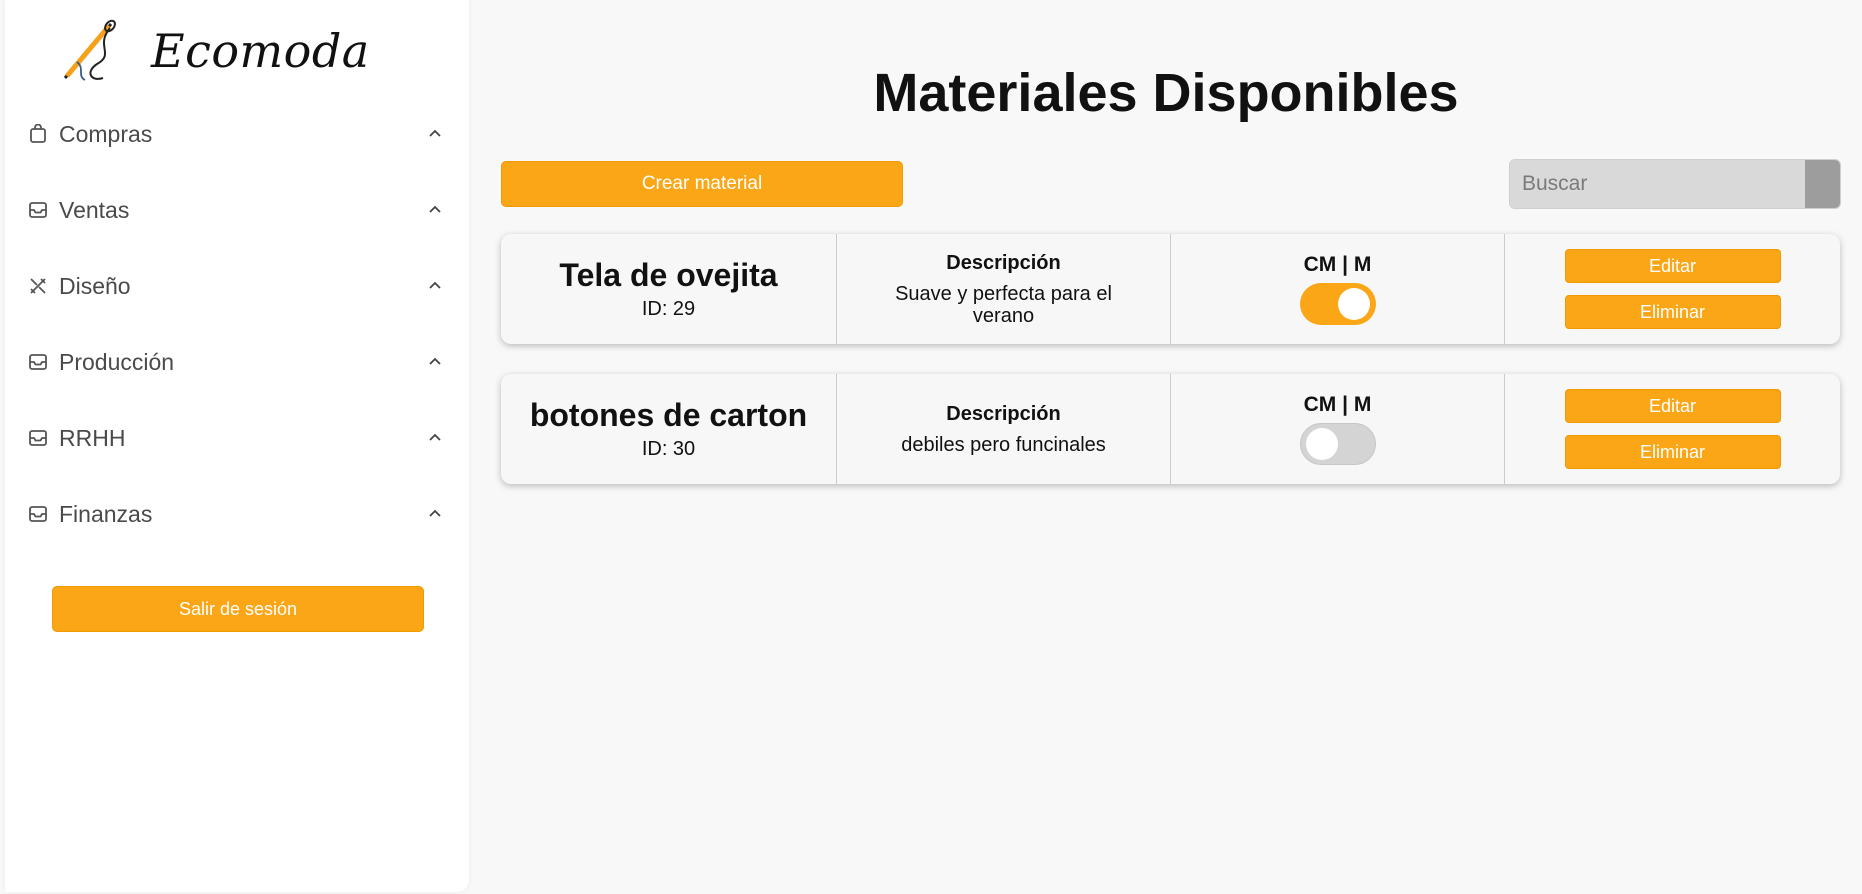 The image size is (1862, 894). I want to click on sidebar-item-label: Finanzas, so click(106, 513).